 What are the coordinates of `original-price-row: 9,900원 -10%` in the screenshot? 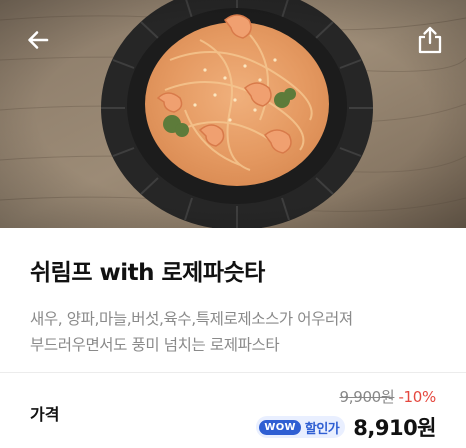 It's located at (387, 396).